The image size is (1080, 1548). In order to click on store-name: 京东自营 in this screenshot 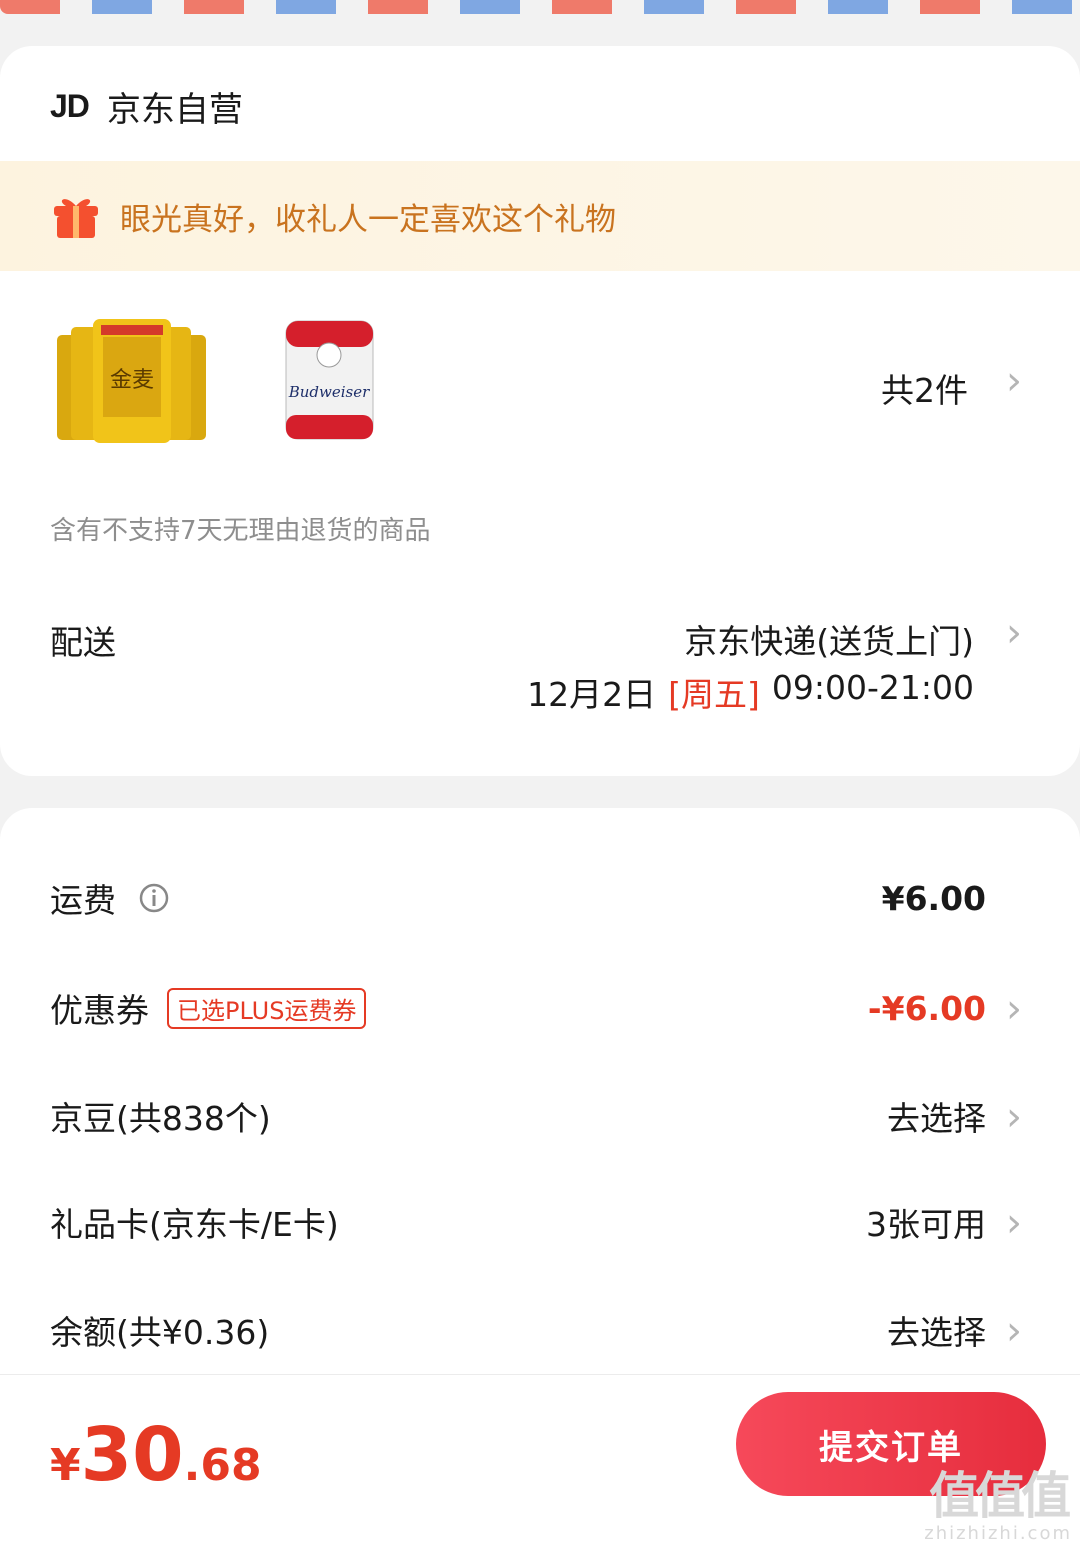, I will do `click(174, 110)`.